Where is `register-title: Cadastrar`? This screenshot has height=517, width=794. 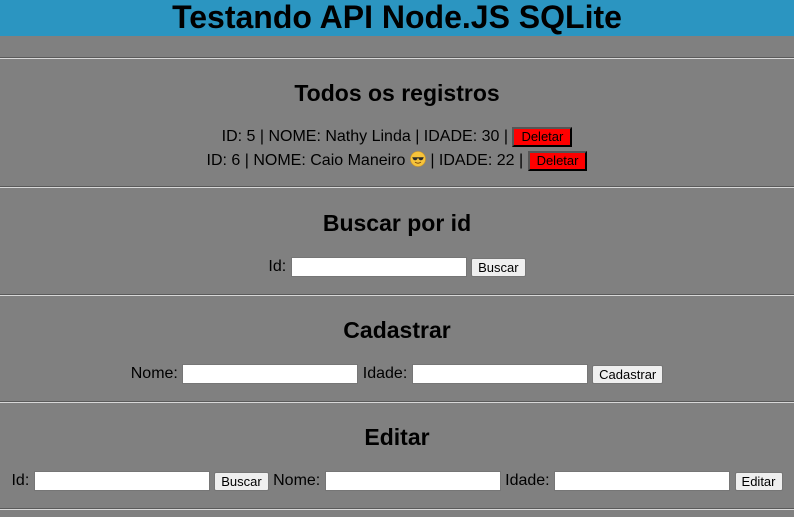 register-title: Cadastrar is located at coordinates (397, 330).